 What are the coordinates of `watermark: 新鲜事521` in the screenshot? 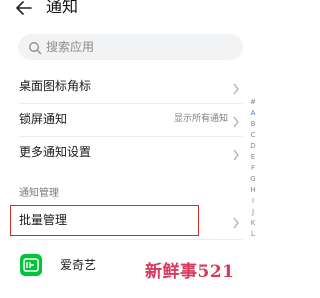 It's located at (190, 272).